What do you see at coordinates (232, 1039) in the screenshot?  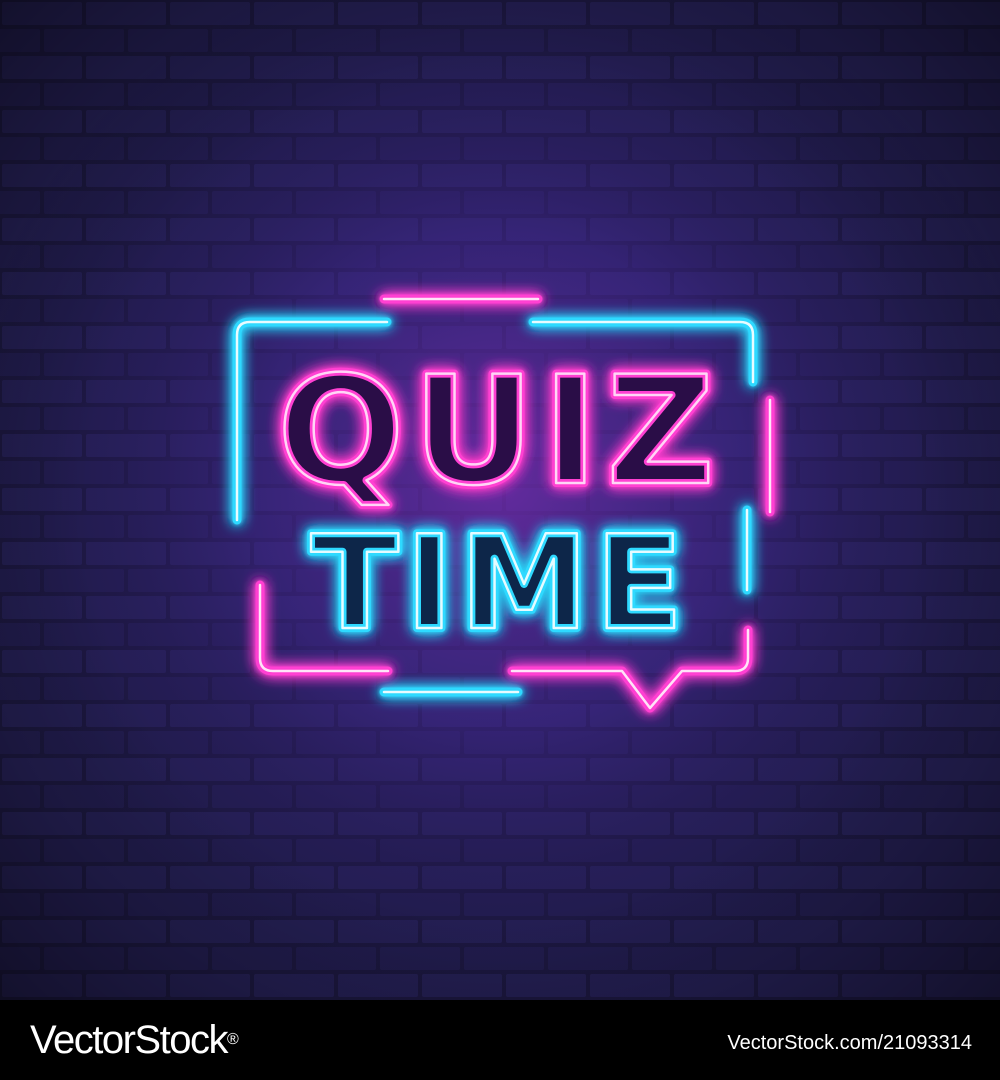 I see `registered-mark: ®` at bounding box center [232, 1039].